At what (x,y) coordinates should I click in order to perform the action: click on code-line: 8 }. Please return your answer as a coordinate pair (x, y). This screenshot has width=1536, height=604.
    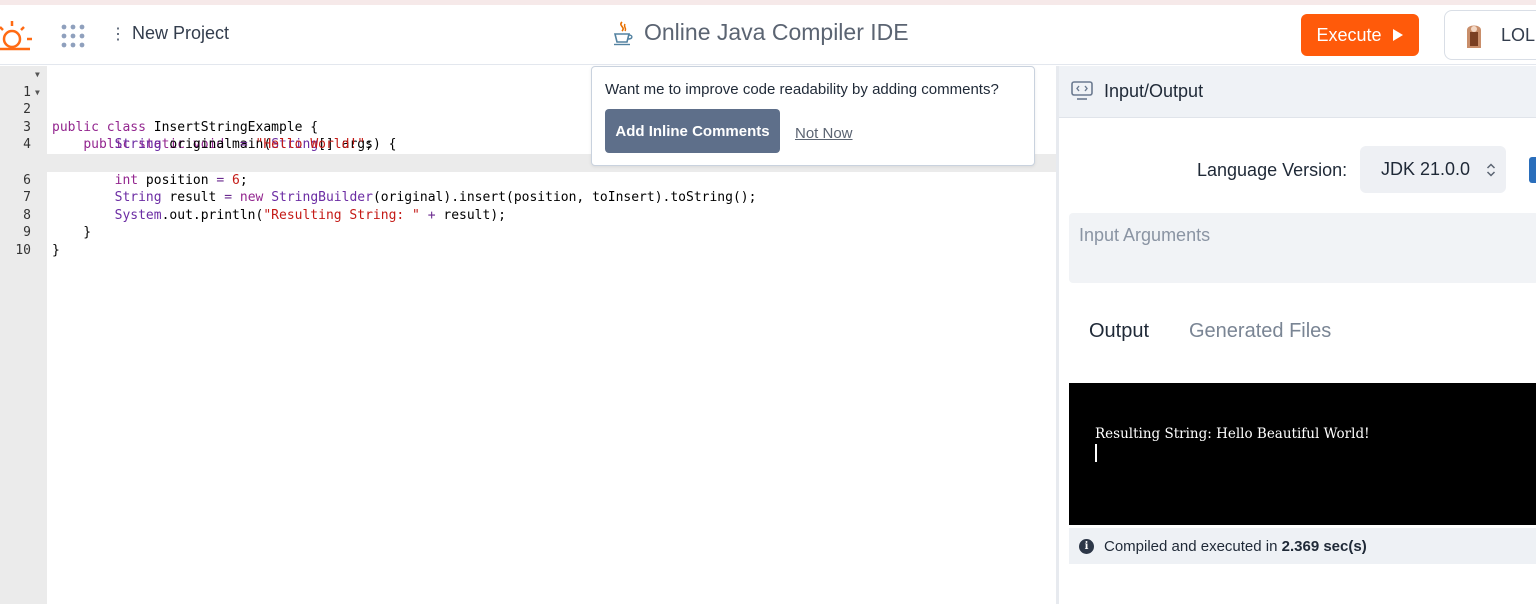
    Looking at the image, I should click on (528, 215).